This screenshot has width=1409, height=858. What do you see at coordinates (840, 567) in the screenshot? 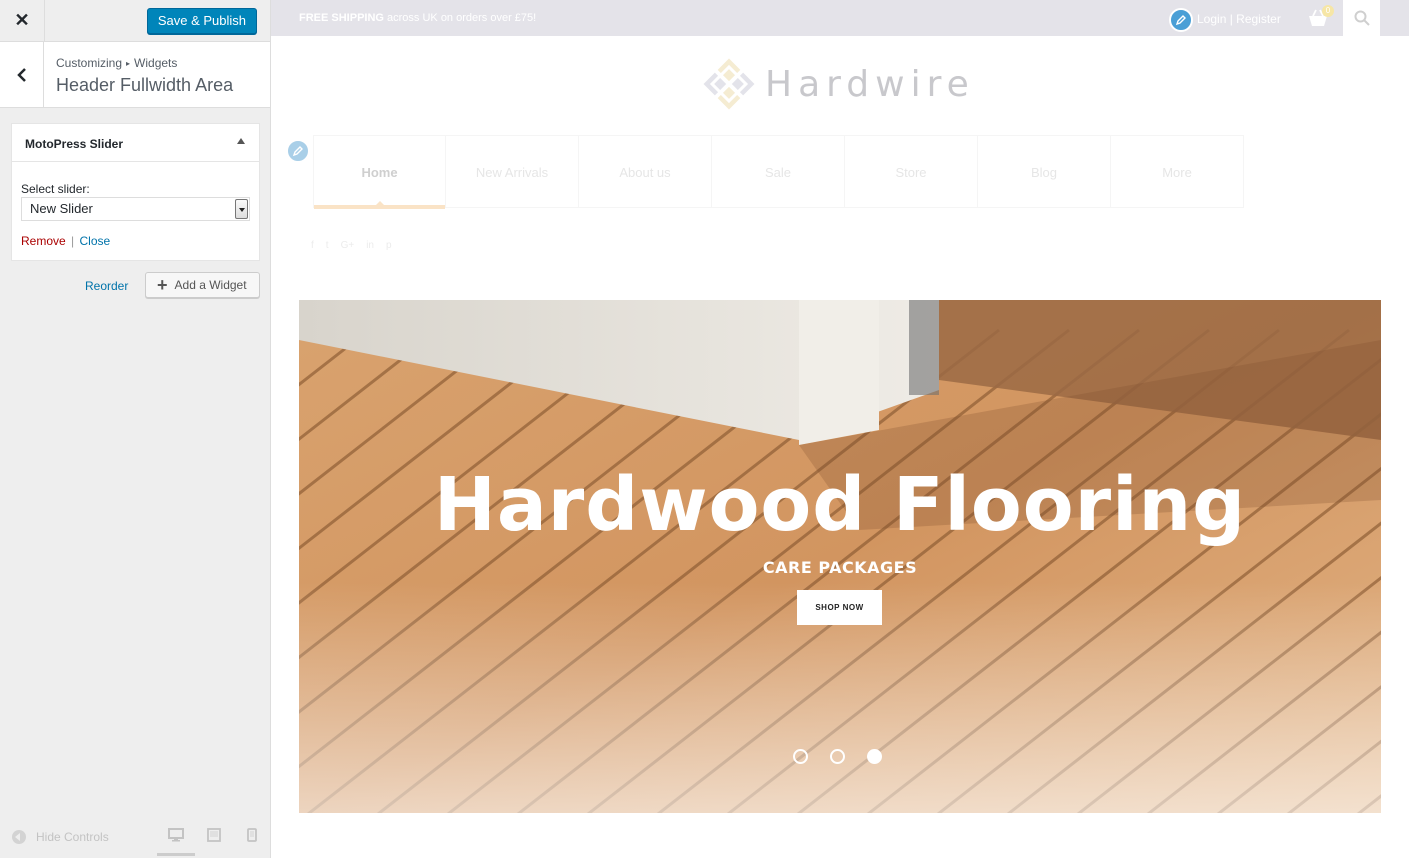
I see `slide-subtitle: CARE PACKAGES` at bounding box center [840, 567].